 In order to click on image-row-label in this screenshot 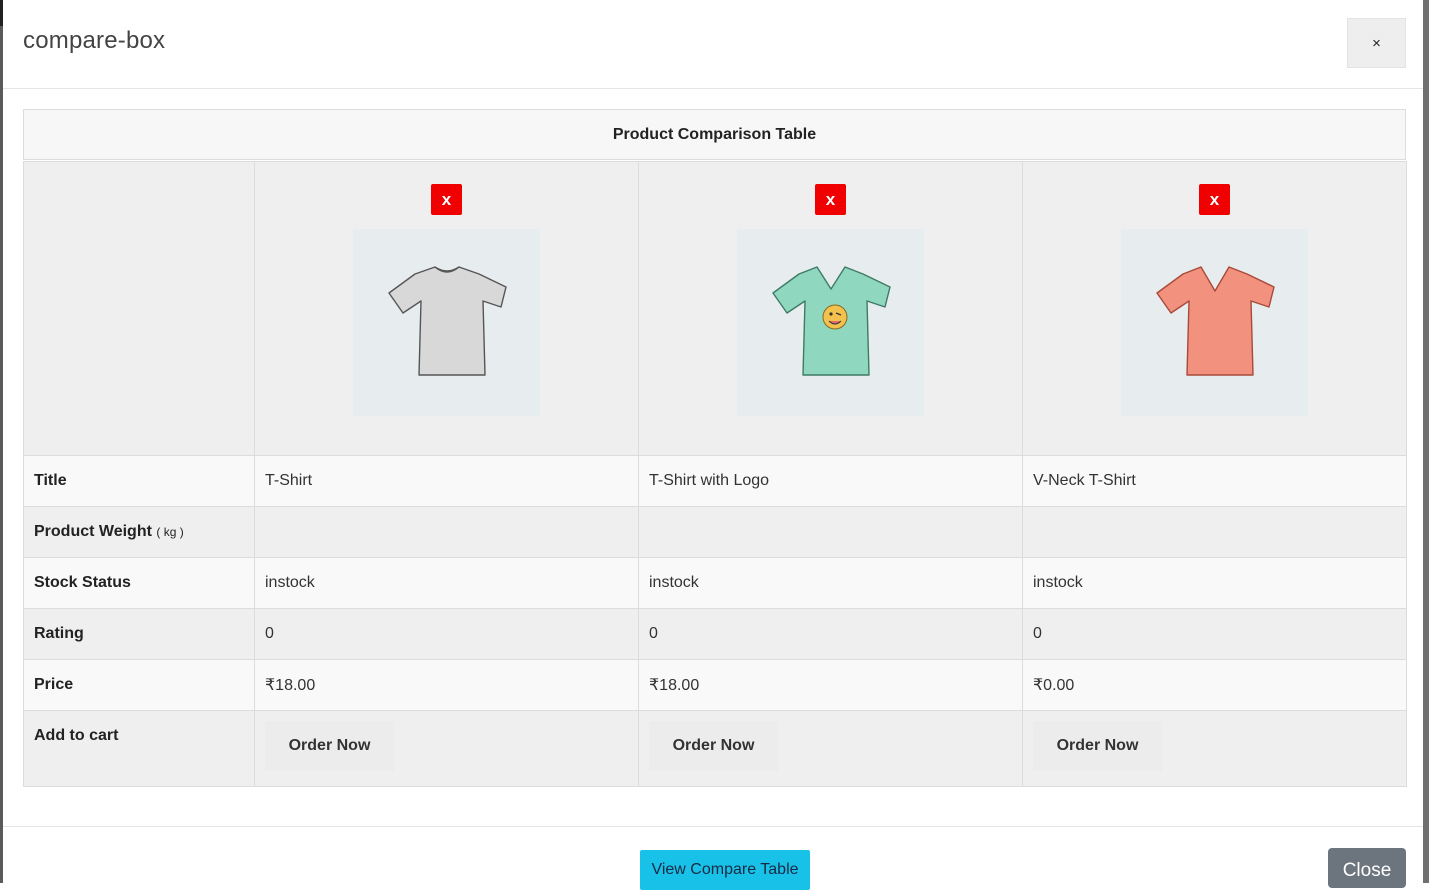, I will do `click(139, 308)`.